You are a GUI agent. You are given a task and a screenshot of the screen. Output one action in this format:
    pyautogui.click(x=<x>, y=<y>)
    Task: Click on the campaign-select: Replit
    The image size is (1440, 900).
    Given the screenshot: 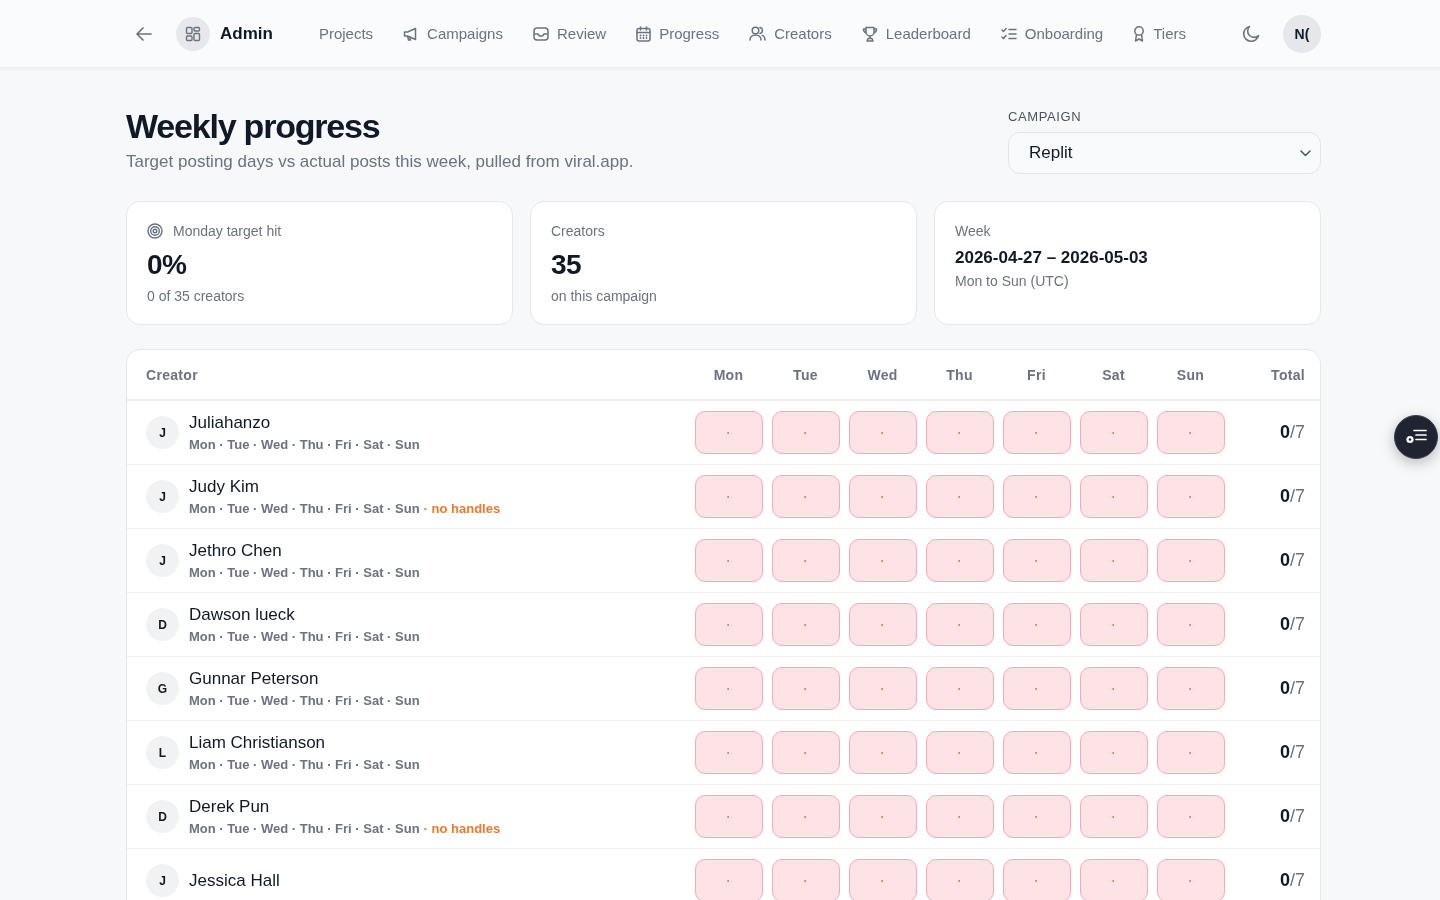 What is the action you would take?
    pyautogui.click(x=1164, y=153)
    